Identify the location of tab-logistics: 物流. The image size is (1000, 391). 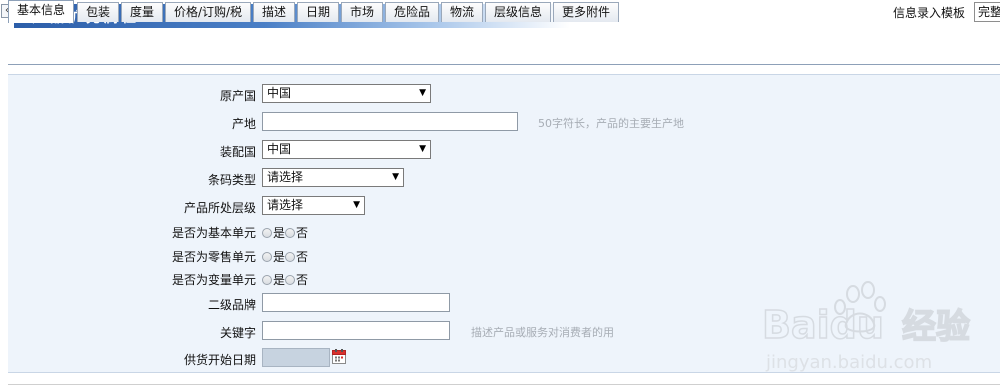
(462, 12).